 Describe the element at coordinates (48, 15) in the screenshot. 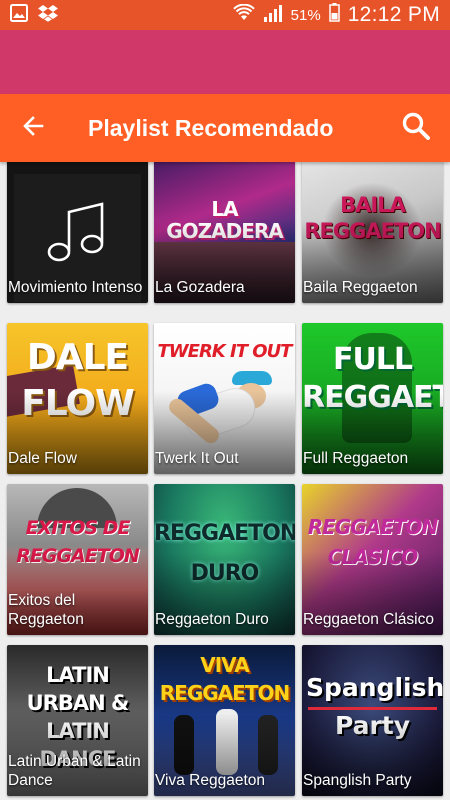

I see `dropbox-icon` at that location.